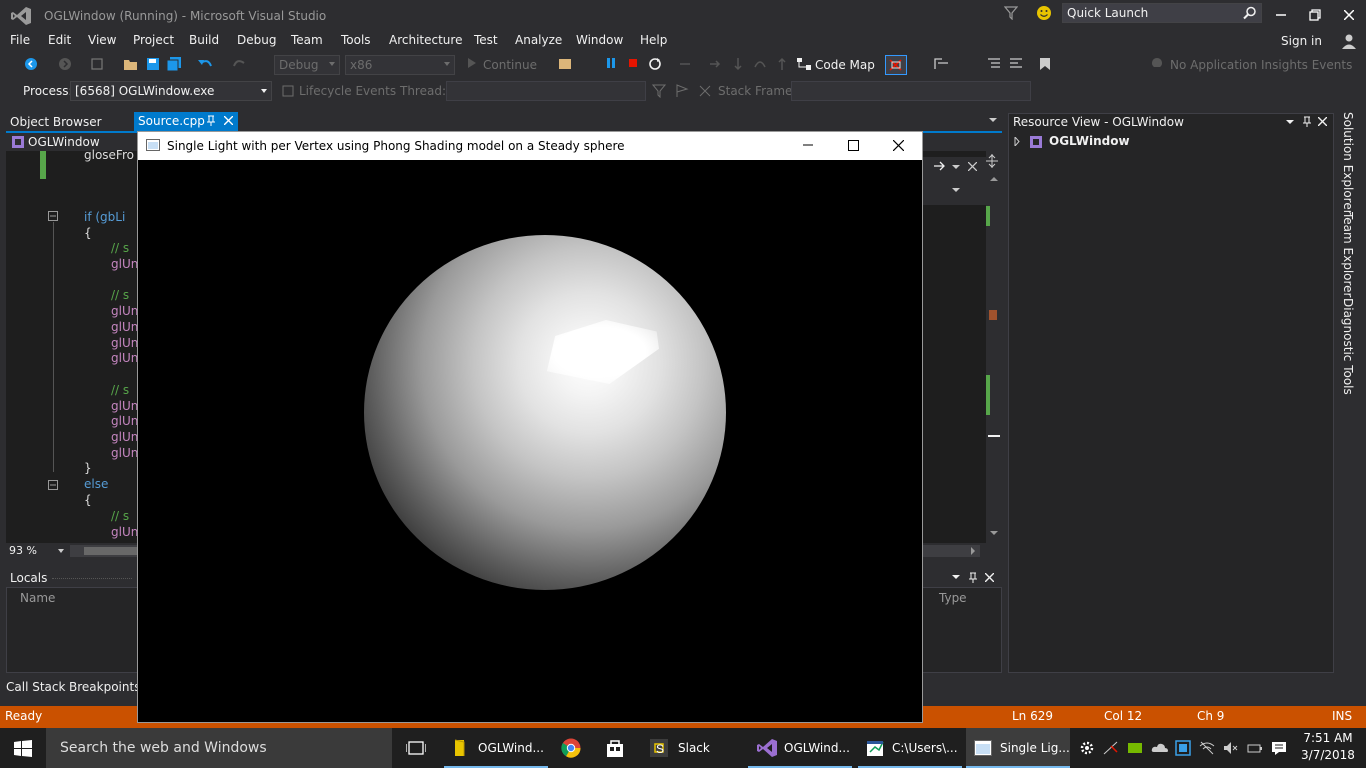  I want to click on gl-close-button, so click(898, 145).